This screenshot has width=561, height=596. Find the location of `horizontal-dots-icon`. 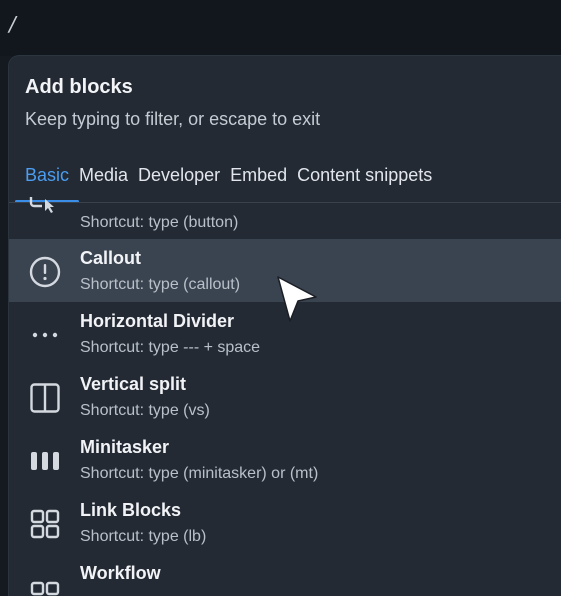

horizontal-dots-icon is located at coordinates (45, 335).